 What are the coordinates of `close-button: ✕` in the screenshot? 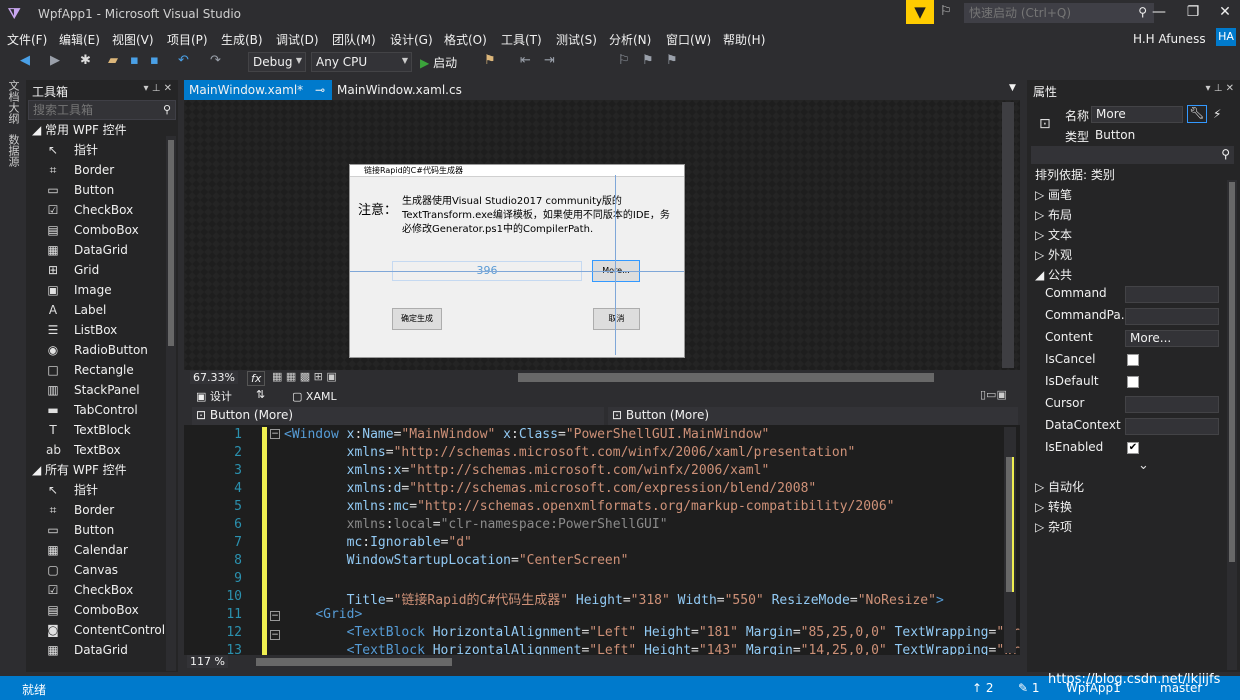 It's located at (1225, 12).